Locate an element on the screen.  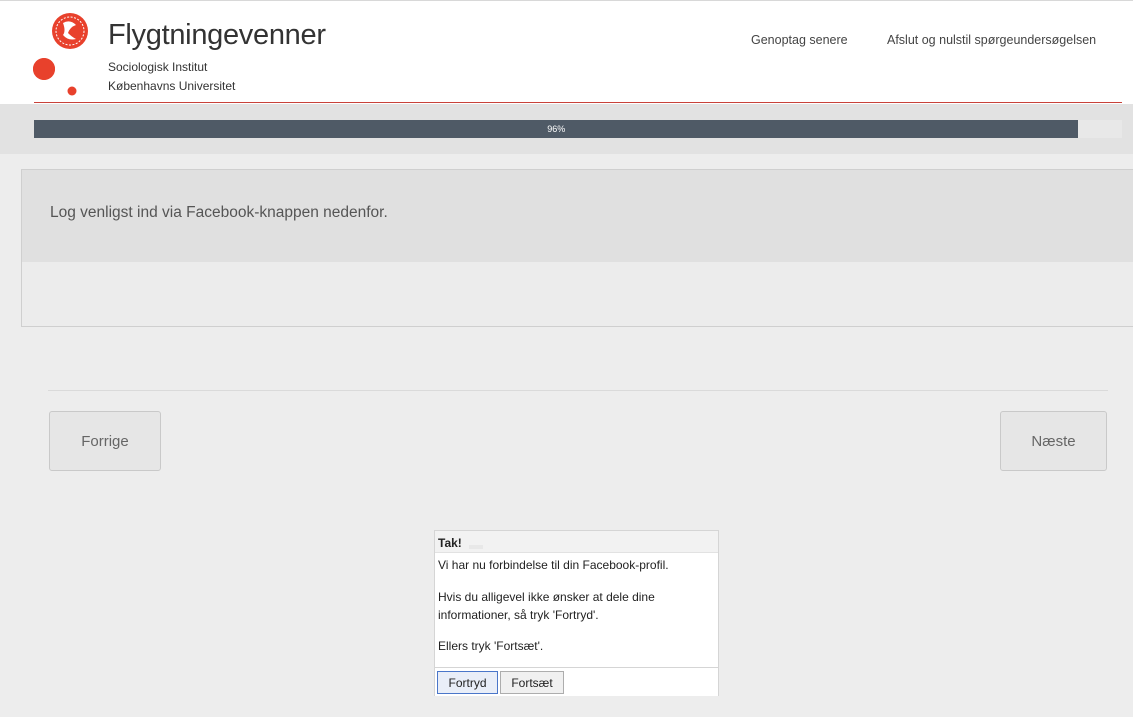
header-divider is located at coordinates (578, 102).